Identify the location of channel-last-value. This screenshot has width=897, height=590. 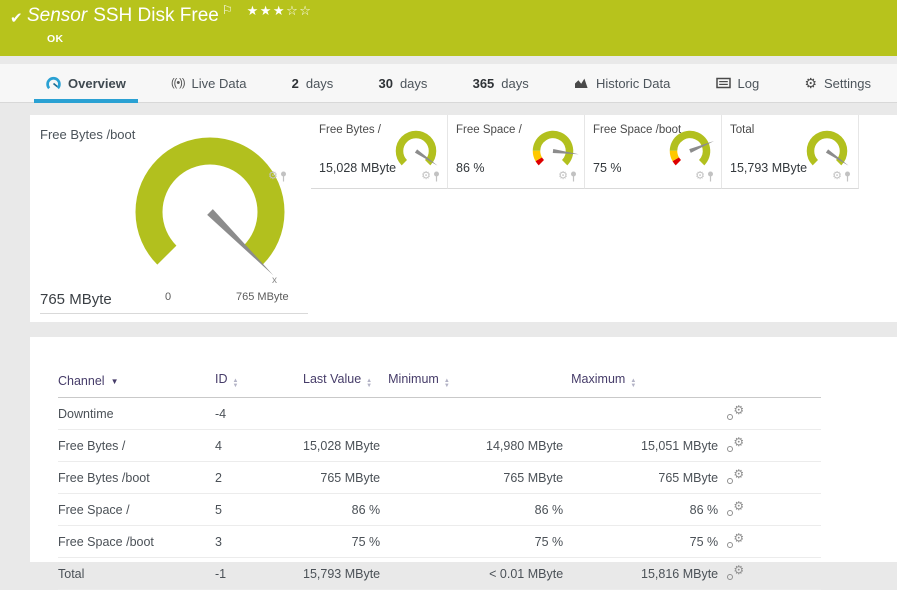
(346, 413).